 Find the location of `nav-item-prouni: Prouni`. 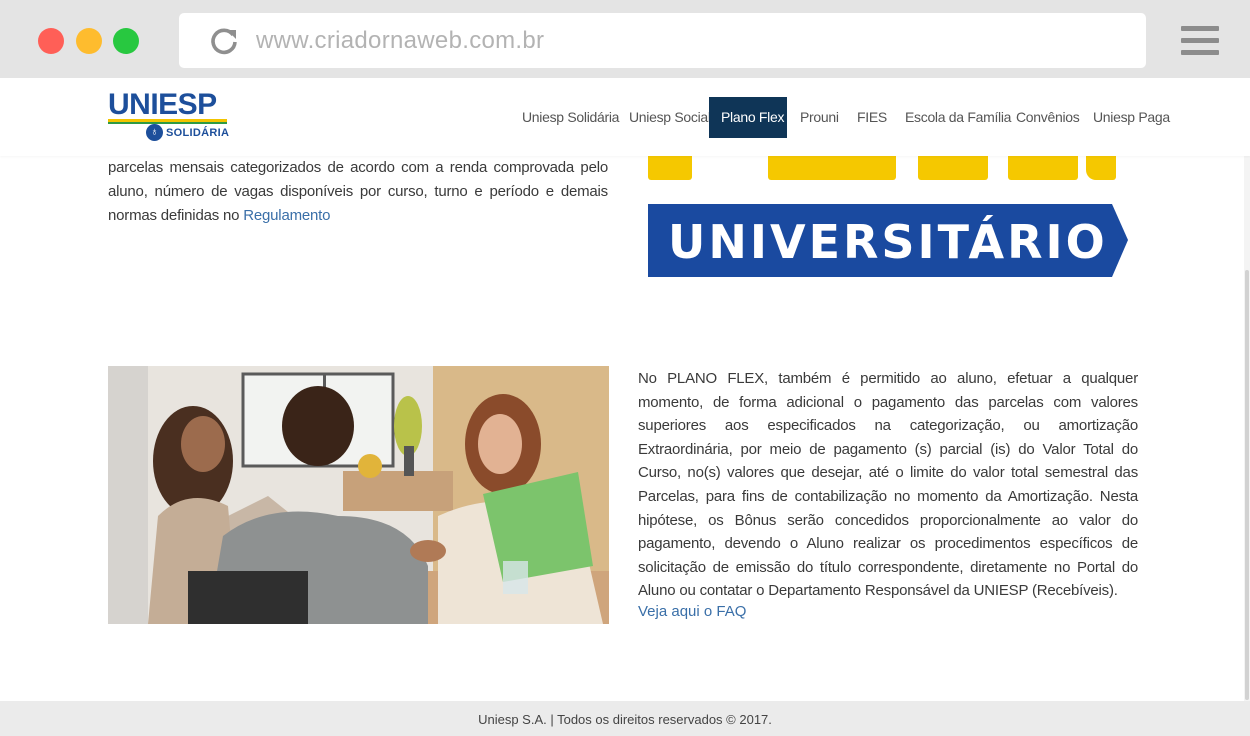

nav-item-prouni: Prouni is located at coordinates (819, 117).